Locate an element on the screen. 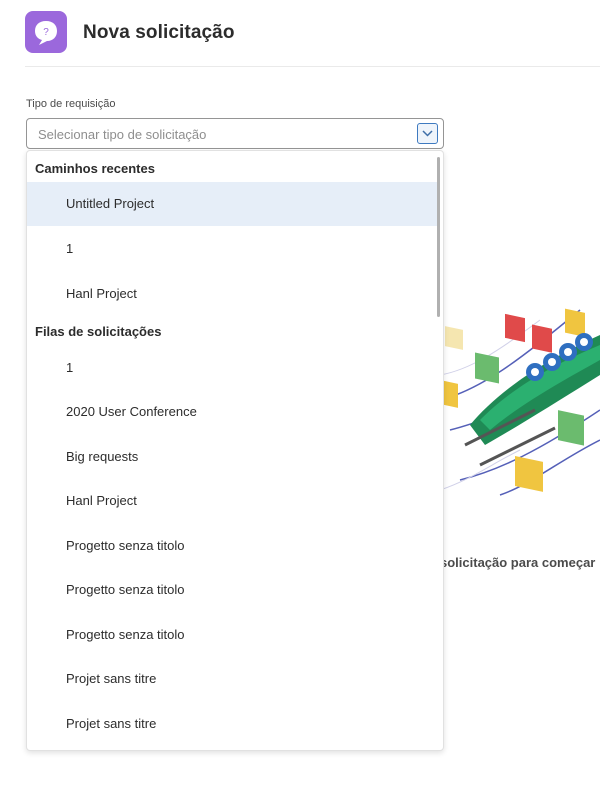 This screenshot has height=788, width=600. recent-paths-header: Caminhos recentes is located at coordinates (95, 168).